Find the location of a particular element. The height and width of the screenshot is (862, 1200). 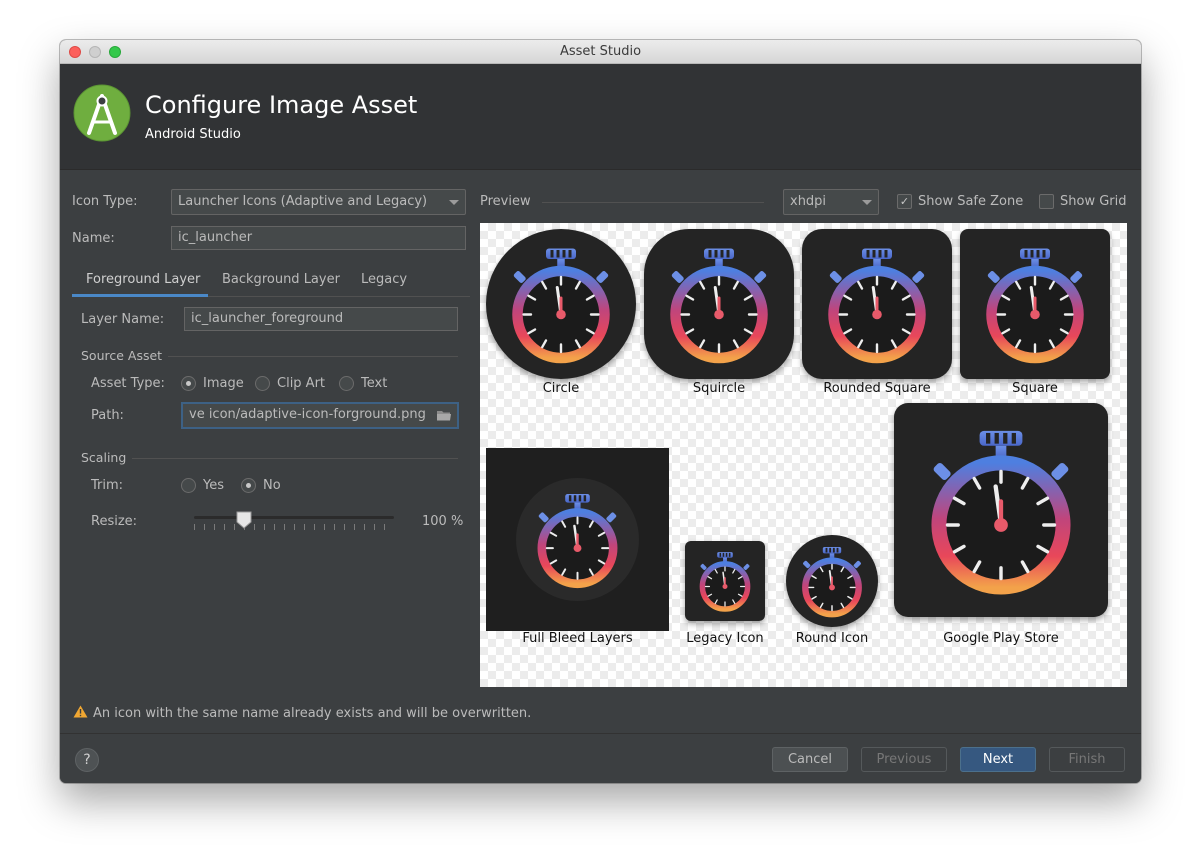

preview-label-squircle: Squircle is located at coordinates (719, 388).